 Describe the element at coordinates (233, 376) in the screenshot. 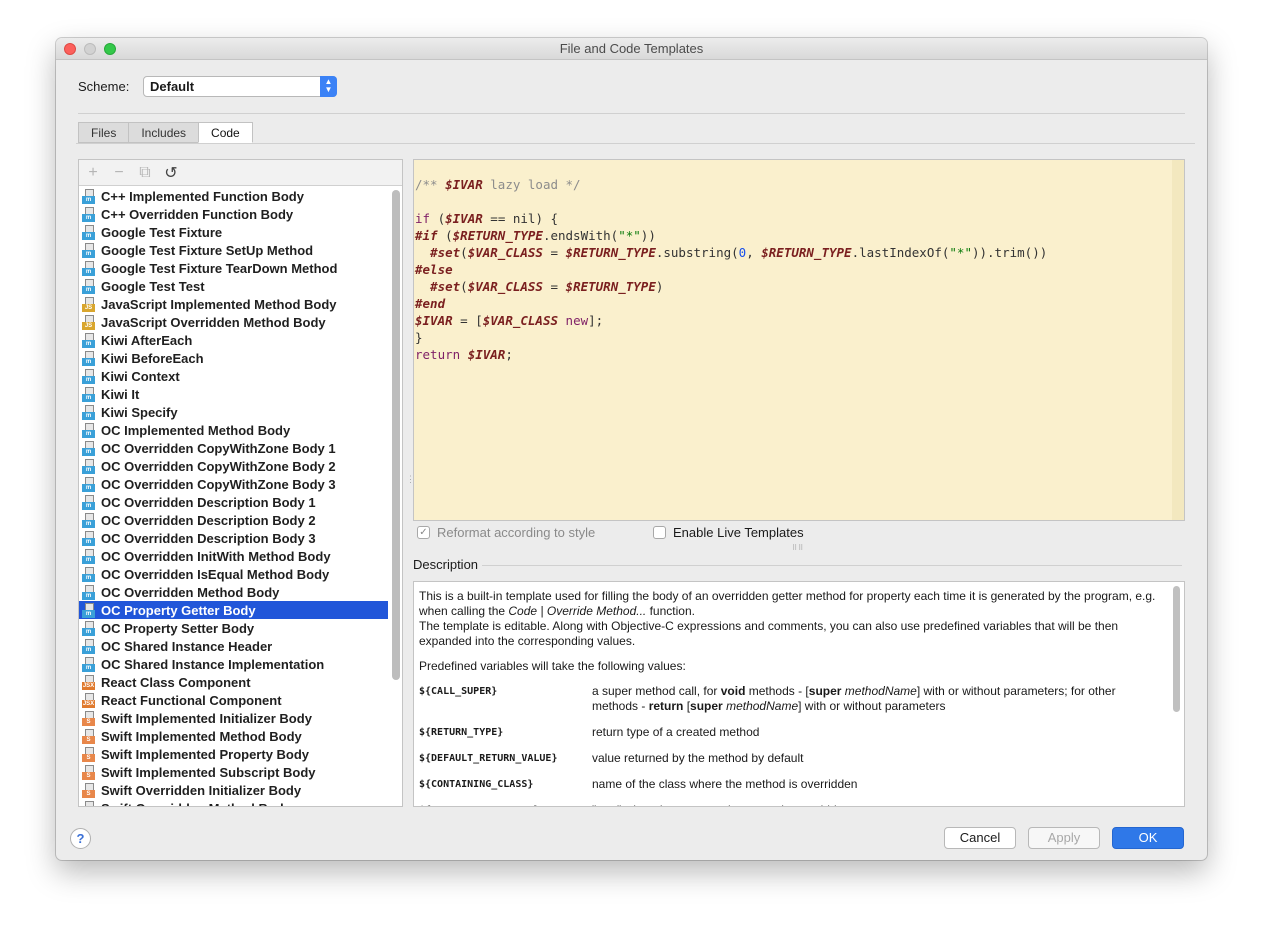

I see `list-item: m Kiwi Context` at that location.